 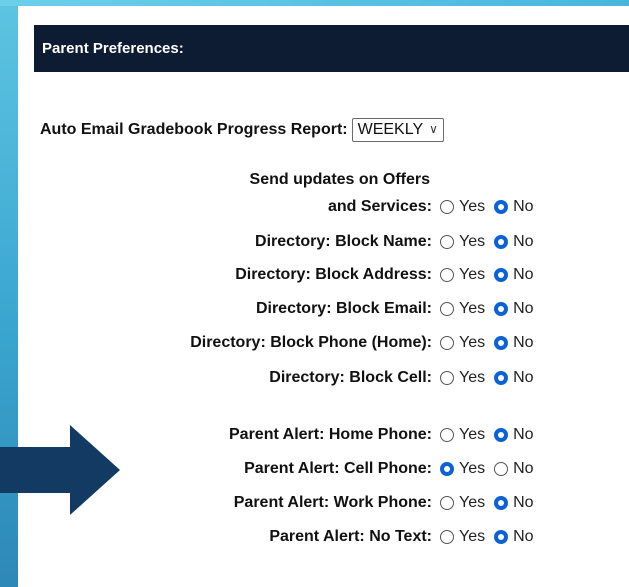 I want to click on pref-label: Directory: Block Address:, so click(x=333, y=274).